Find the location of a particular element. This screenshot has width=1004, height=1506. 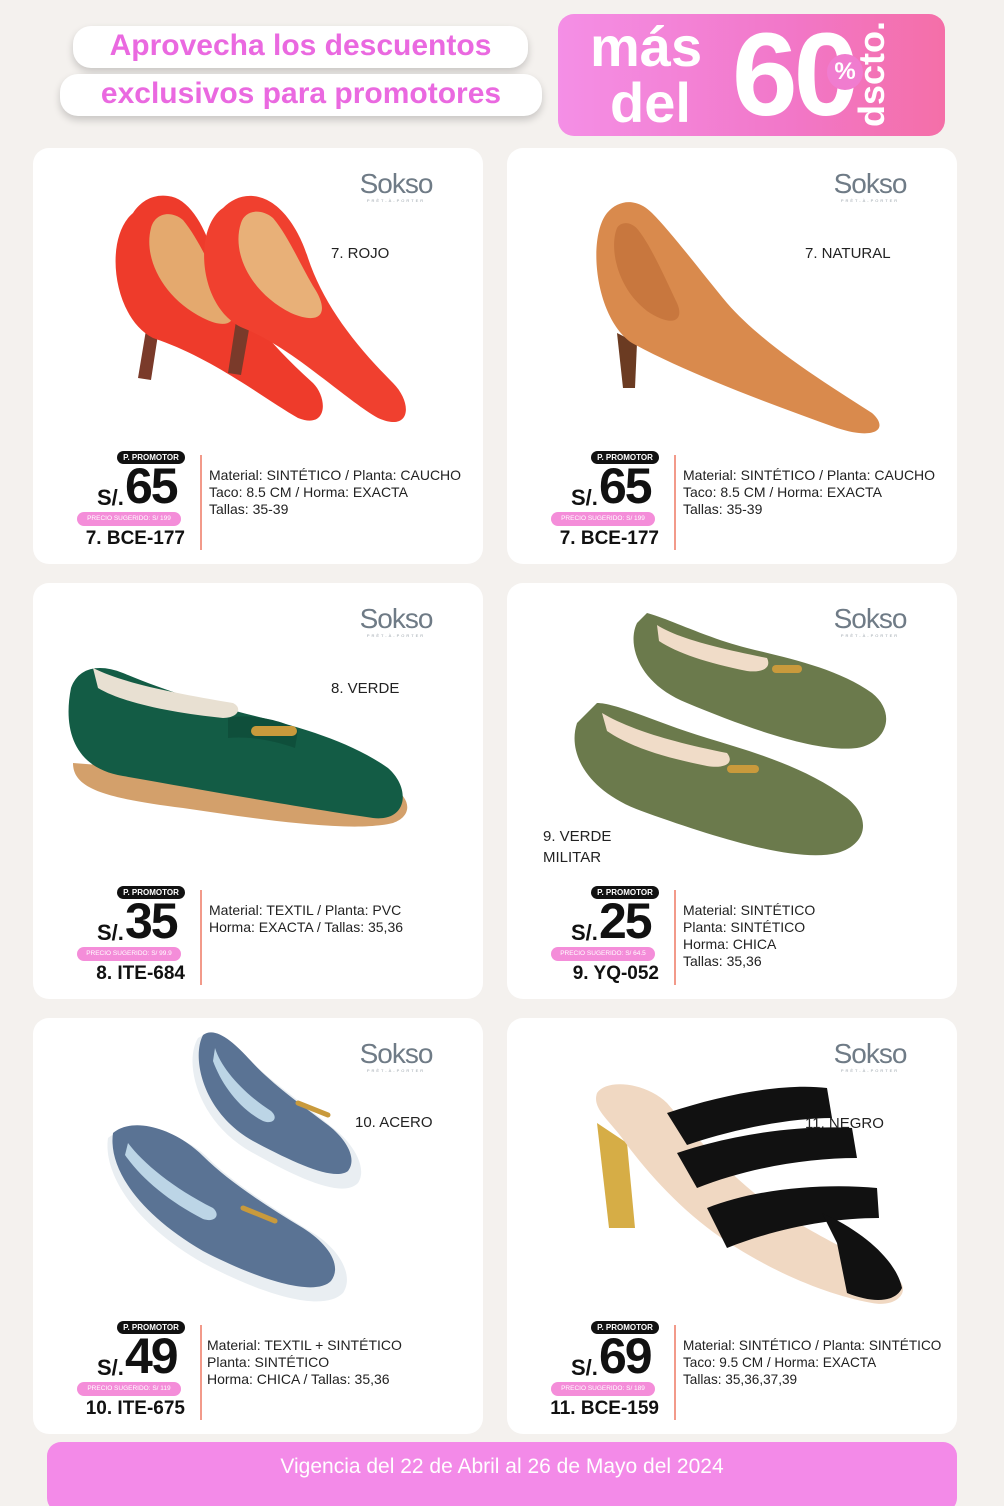

spec-line: Tallas: 35,36,37,39 is located at coordinates (740, 1379).